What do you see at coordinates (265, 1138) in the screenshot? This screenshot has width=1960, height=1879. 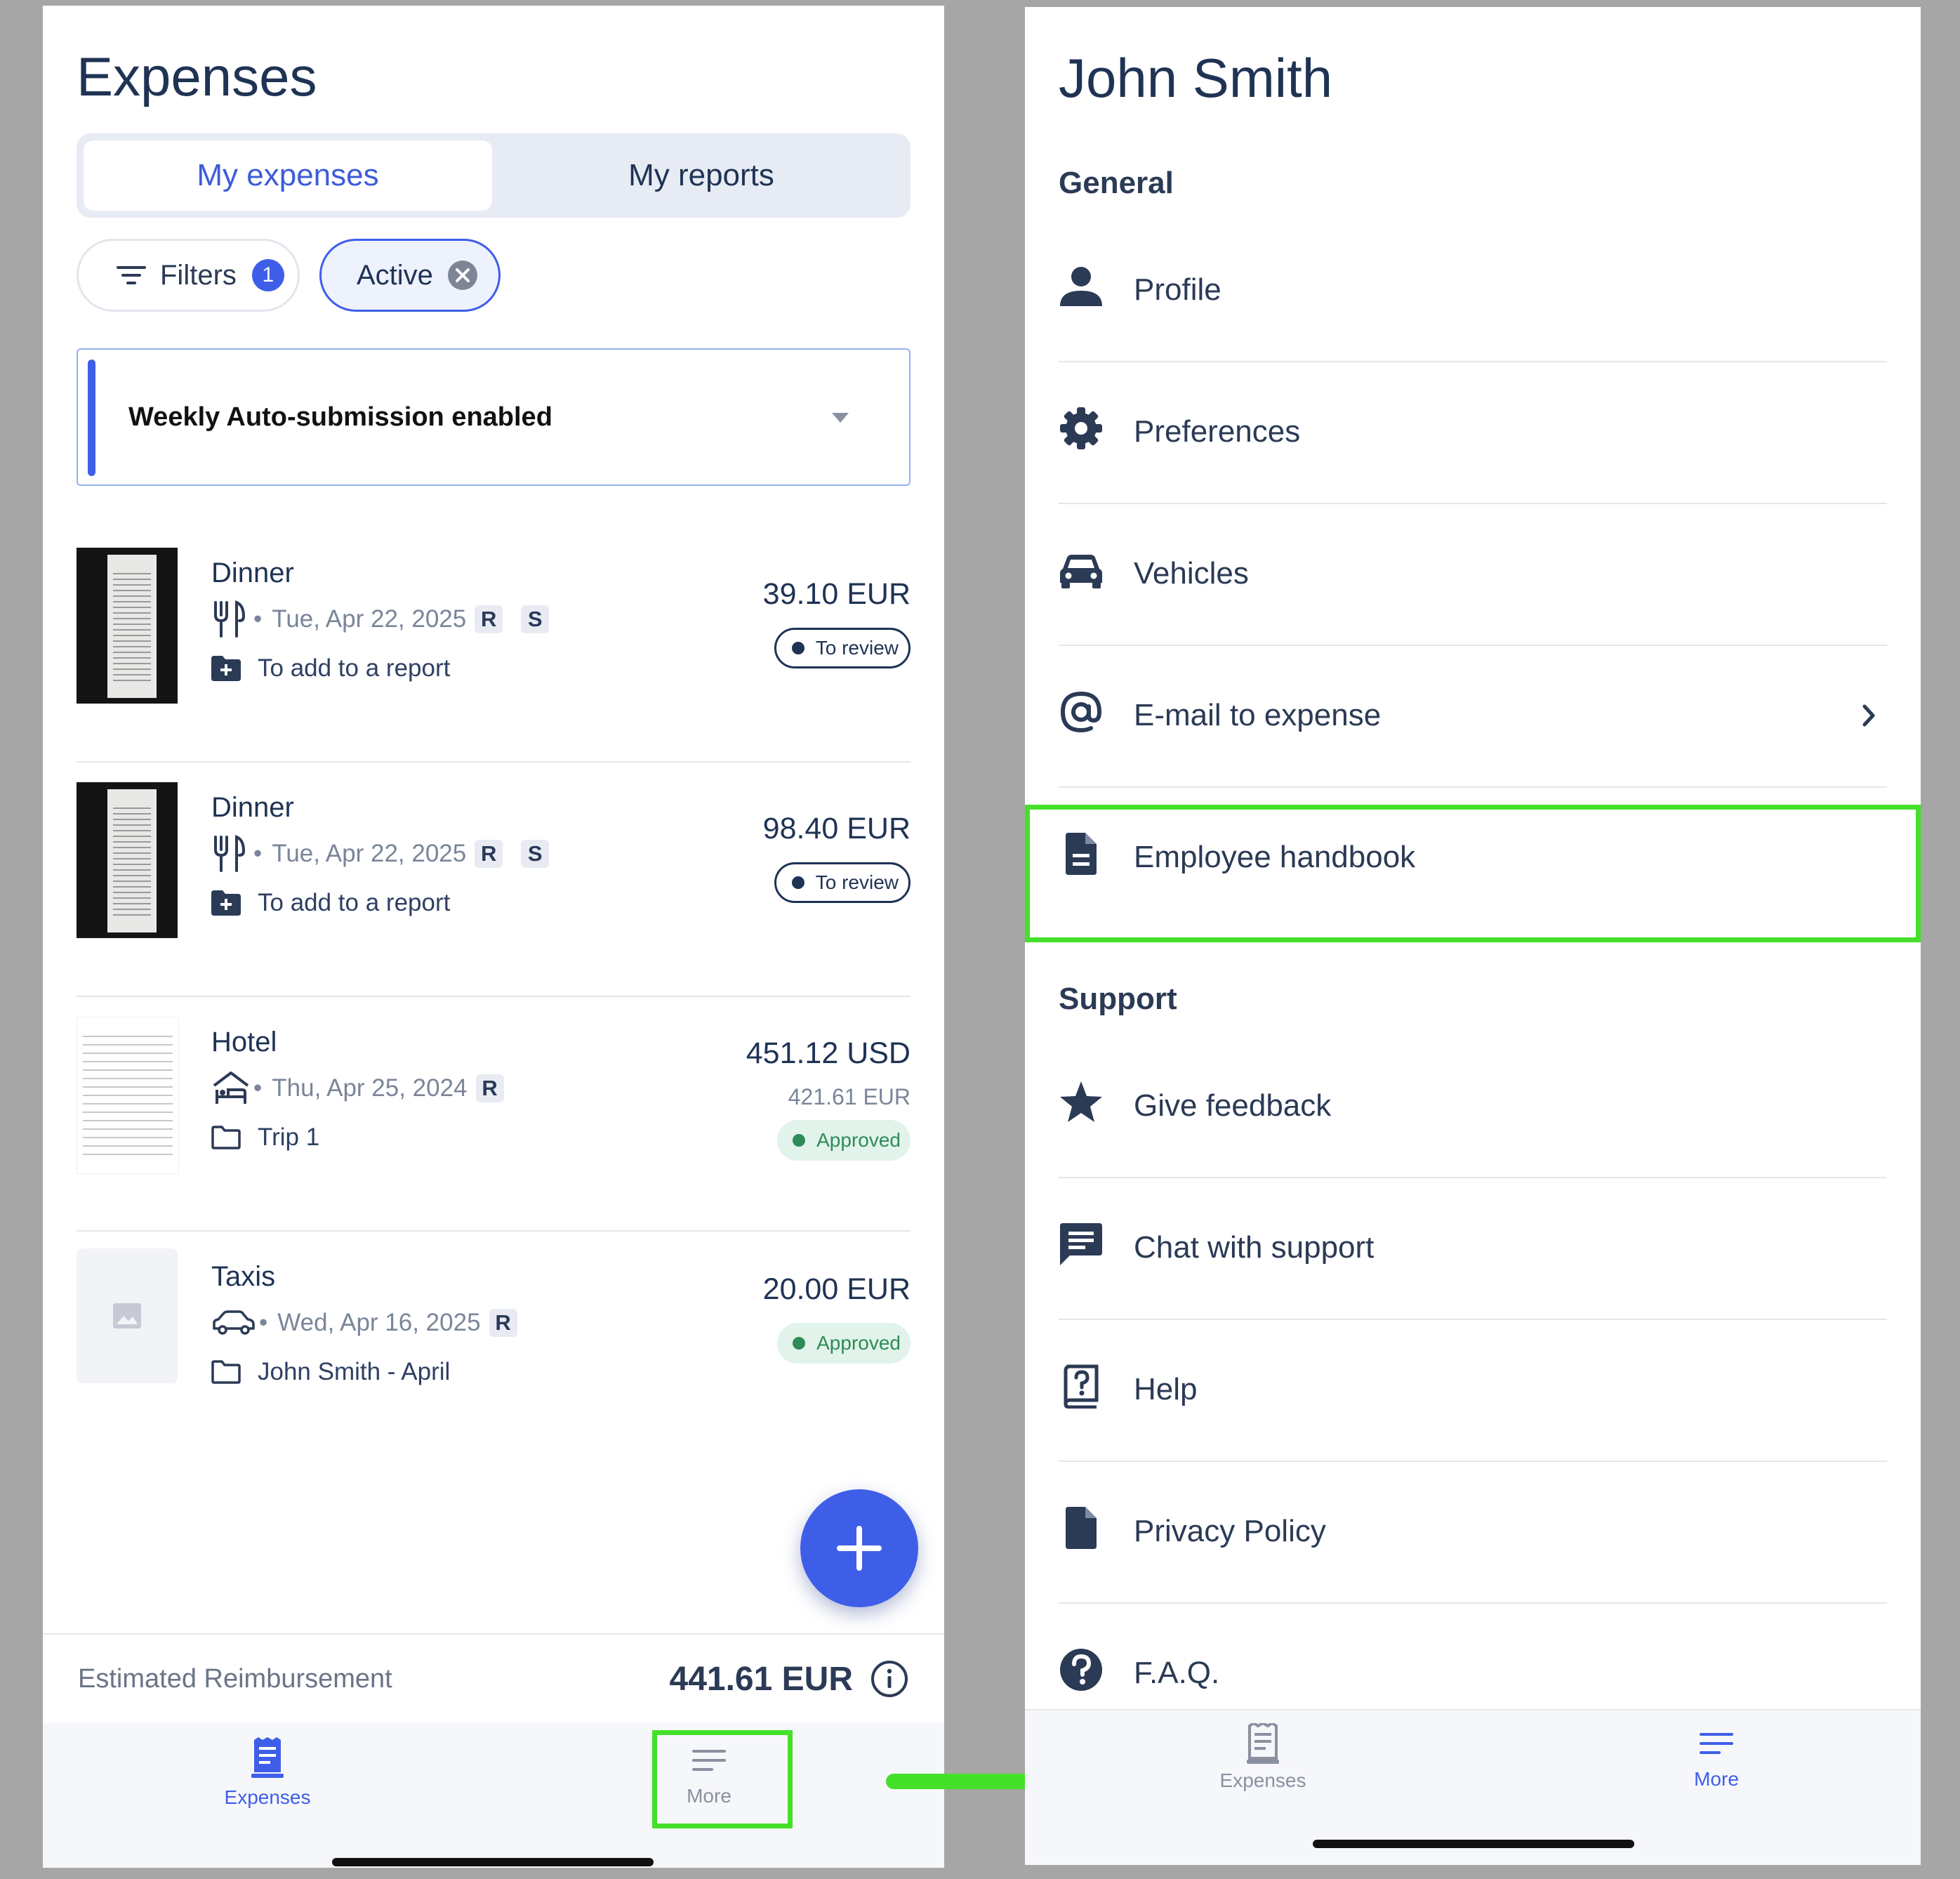 I see `expense-report-status: Trip 1` at bounding box center [265, 1138].